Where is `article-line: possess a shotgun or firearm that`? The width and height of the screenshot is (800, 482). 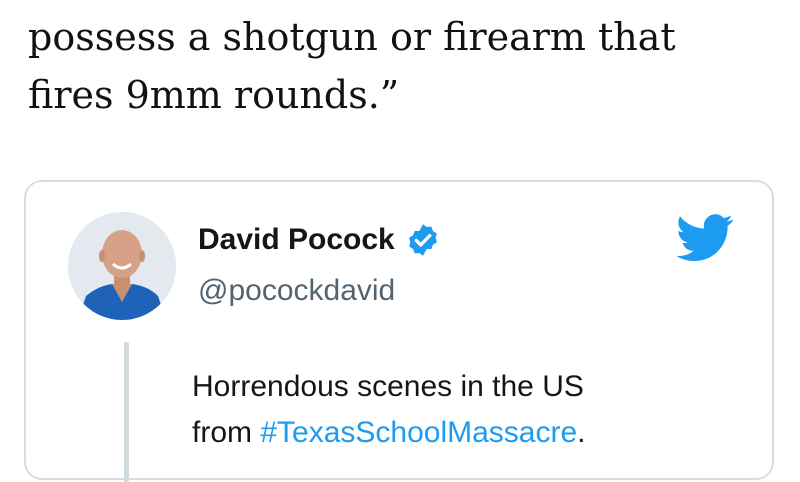 article-line: possess a shotgun or firearm that is located at coordinates (352, 37).